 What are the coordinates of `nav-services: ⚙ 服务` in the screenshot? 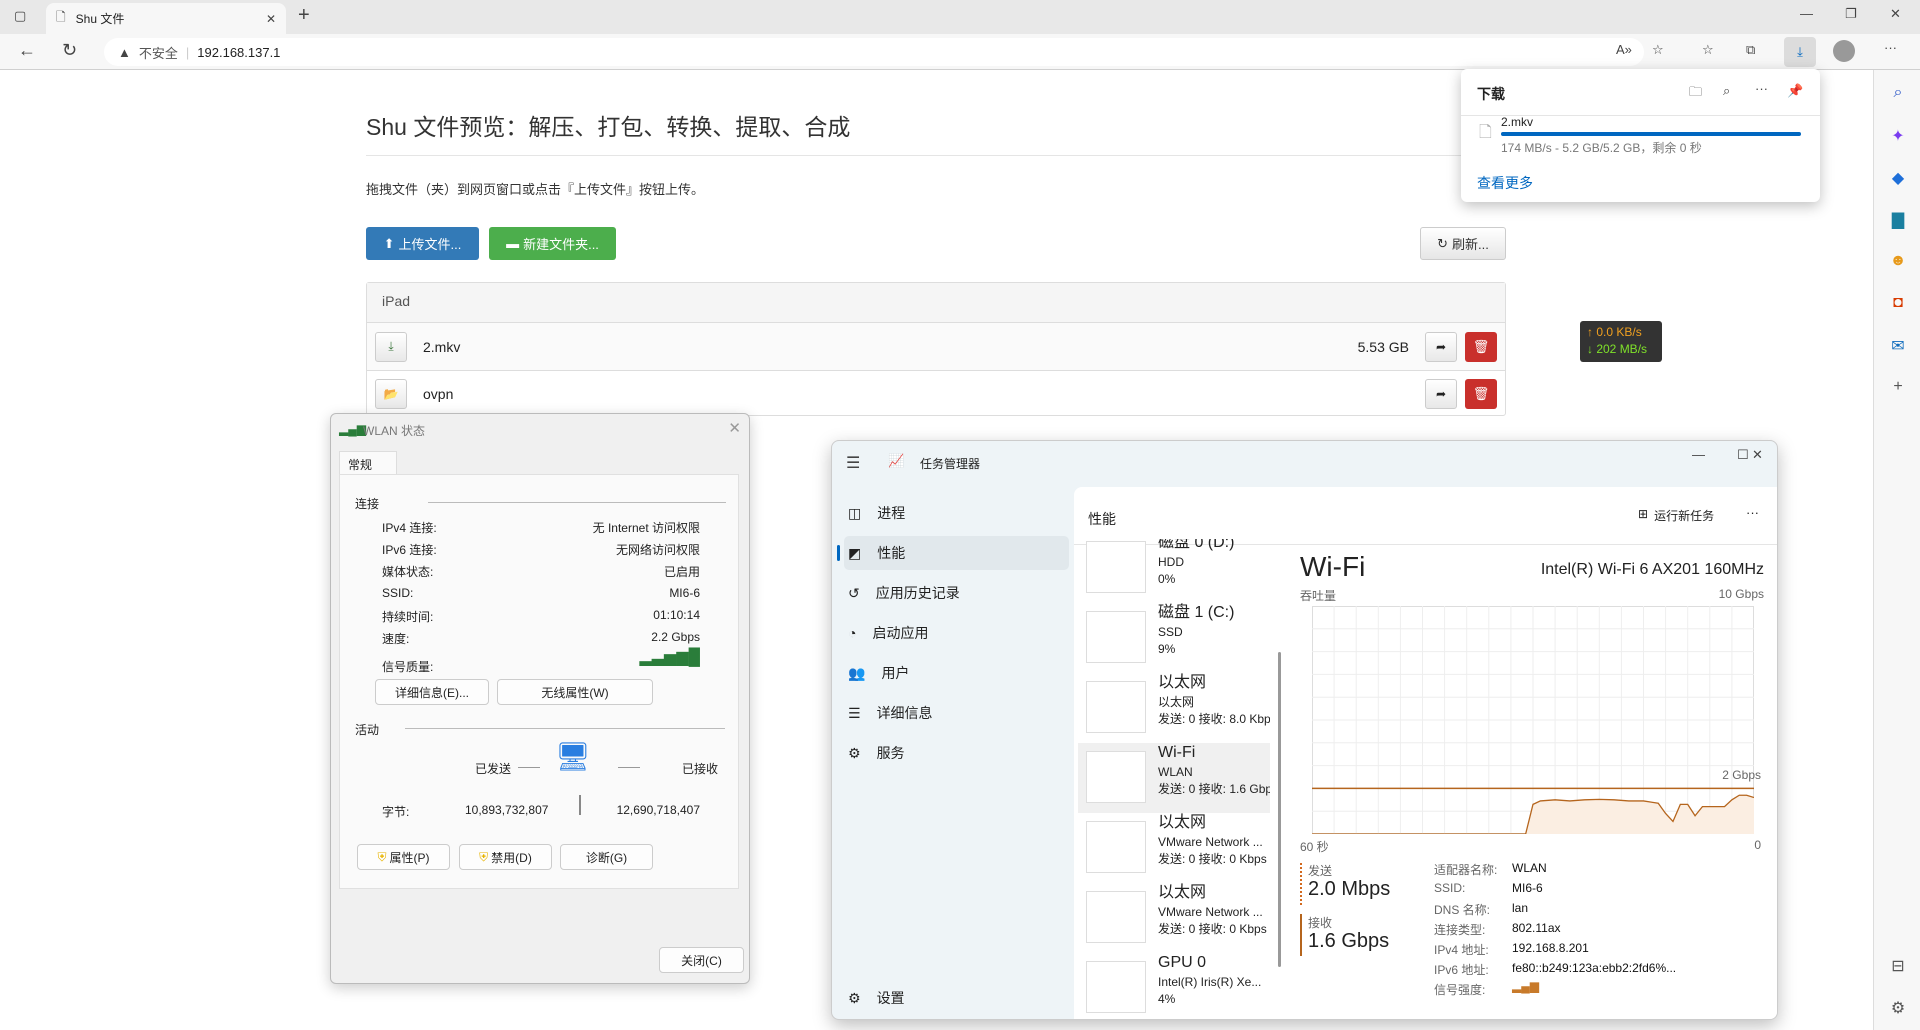 It's located at (956, 753).